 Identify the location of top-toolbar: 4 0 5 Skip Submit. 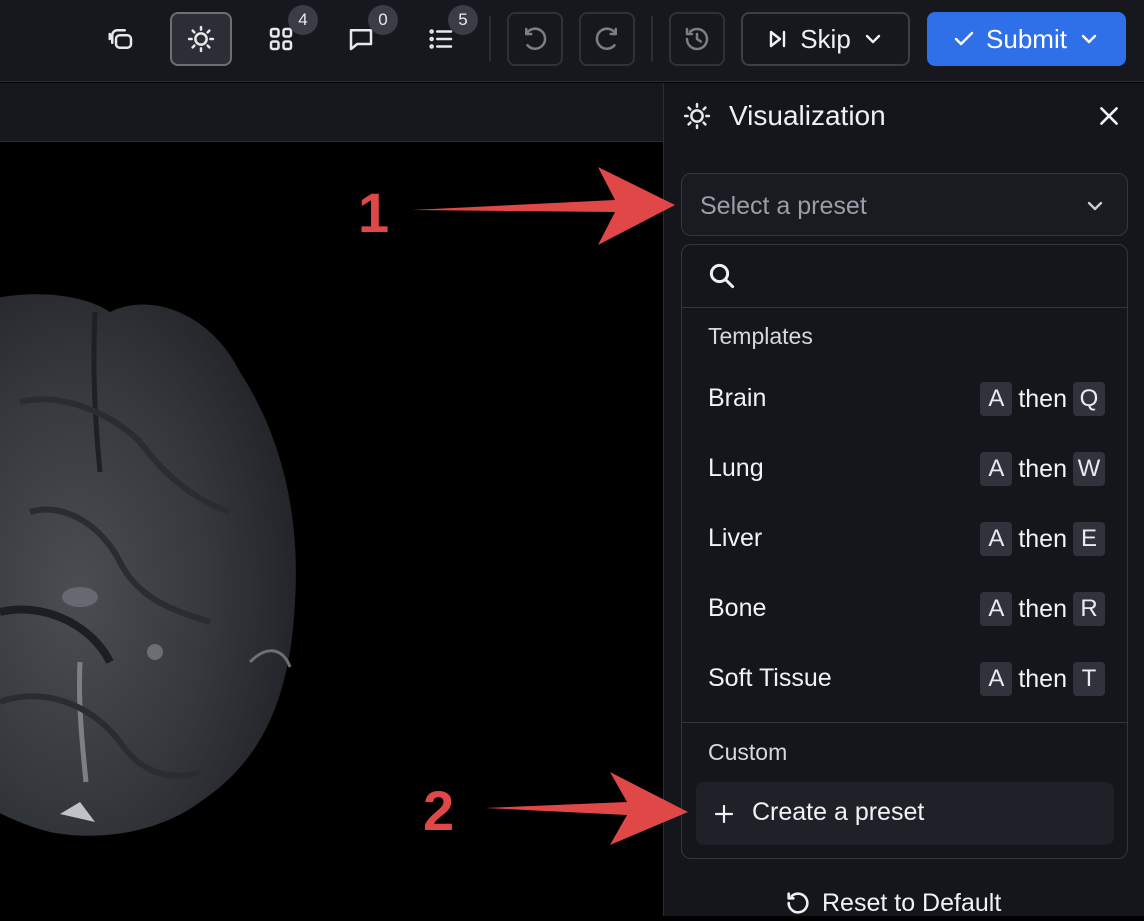
(572, 41).